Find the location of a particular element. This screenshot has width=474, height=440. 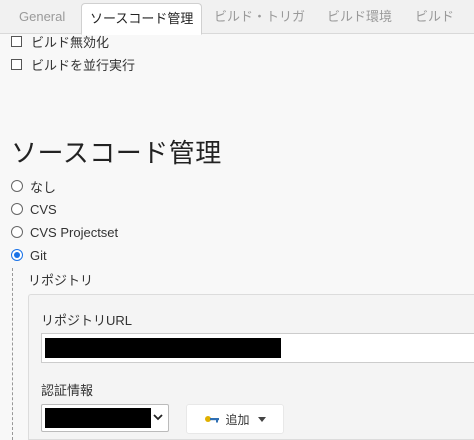

concurrent-build-checkbox is located at coordinates (16, 64).